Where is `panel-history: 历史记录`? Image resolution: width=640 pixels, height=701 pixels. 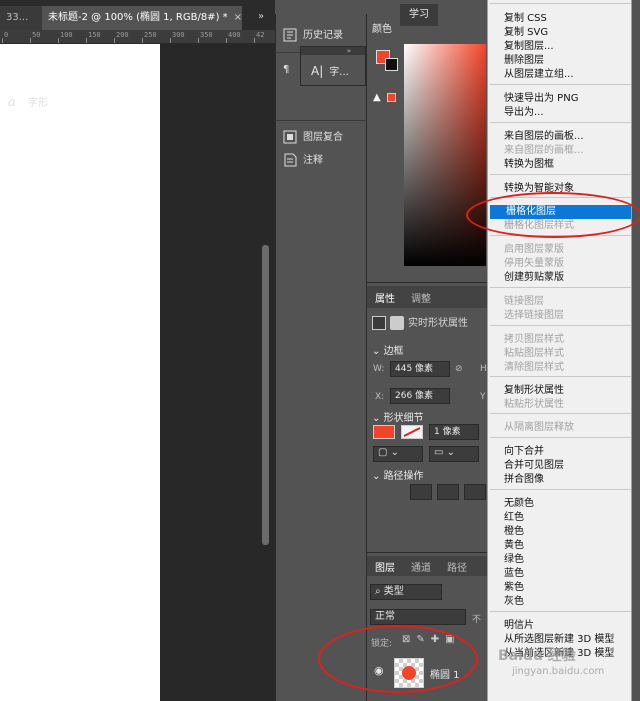
panel-history: 历史记录 is located at coordinates (325, 36).